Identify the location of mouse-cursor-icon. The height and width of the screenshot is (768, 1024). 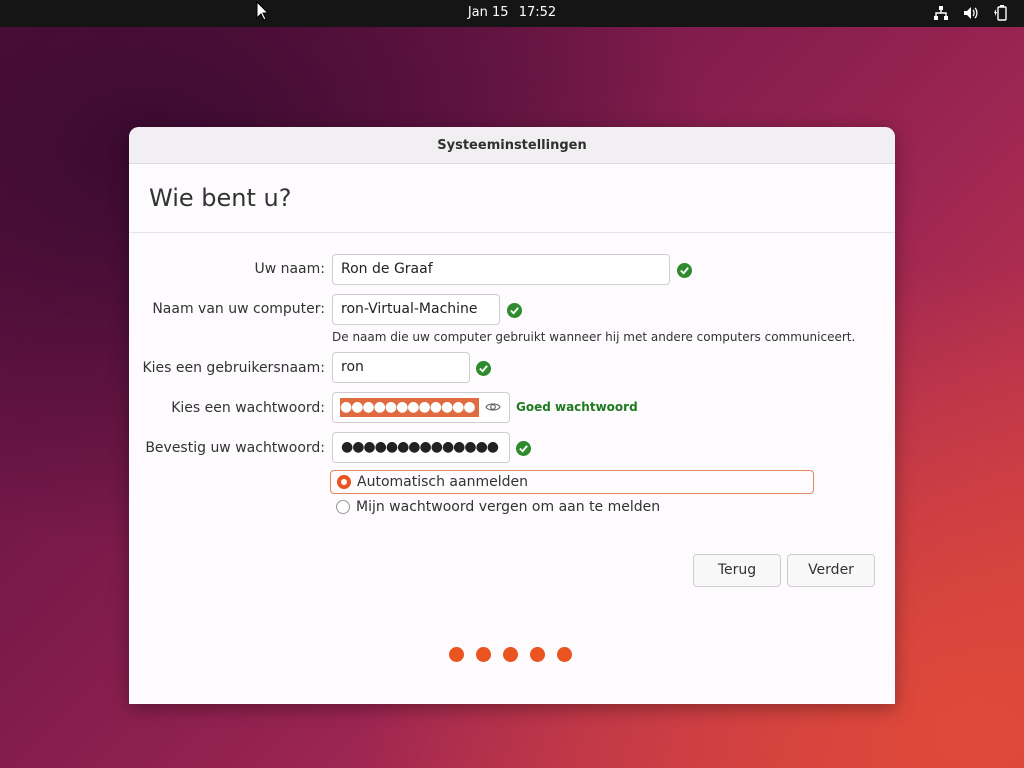
(263, 11).